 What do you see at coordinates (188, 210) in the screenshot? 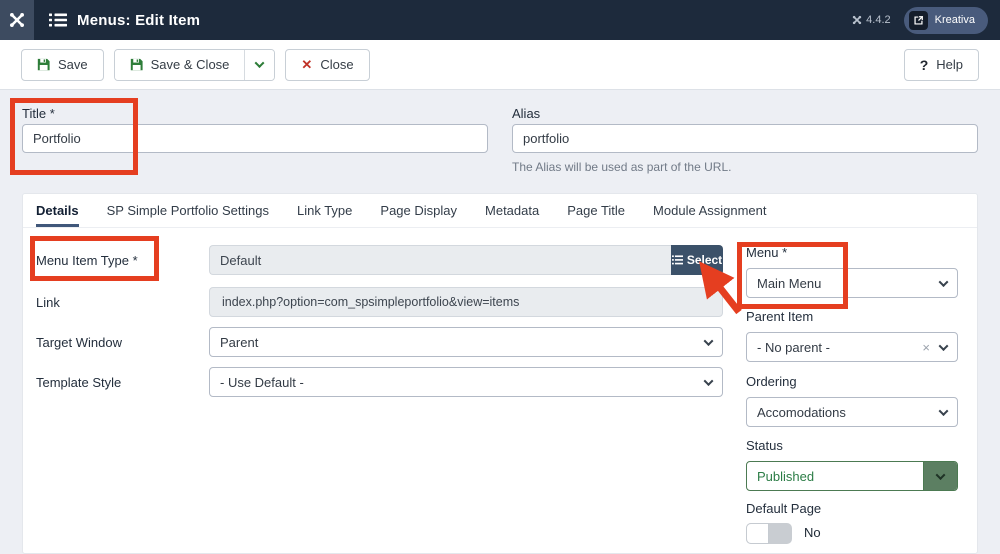
I see `tab-sp-simple-portfolio-settings: SP Simple Portfolio Settings` at bounding box center [188, 210].